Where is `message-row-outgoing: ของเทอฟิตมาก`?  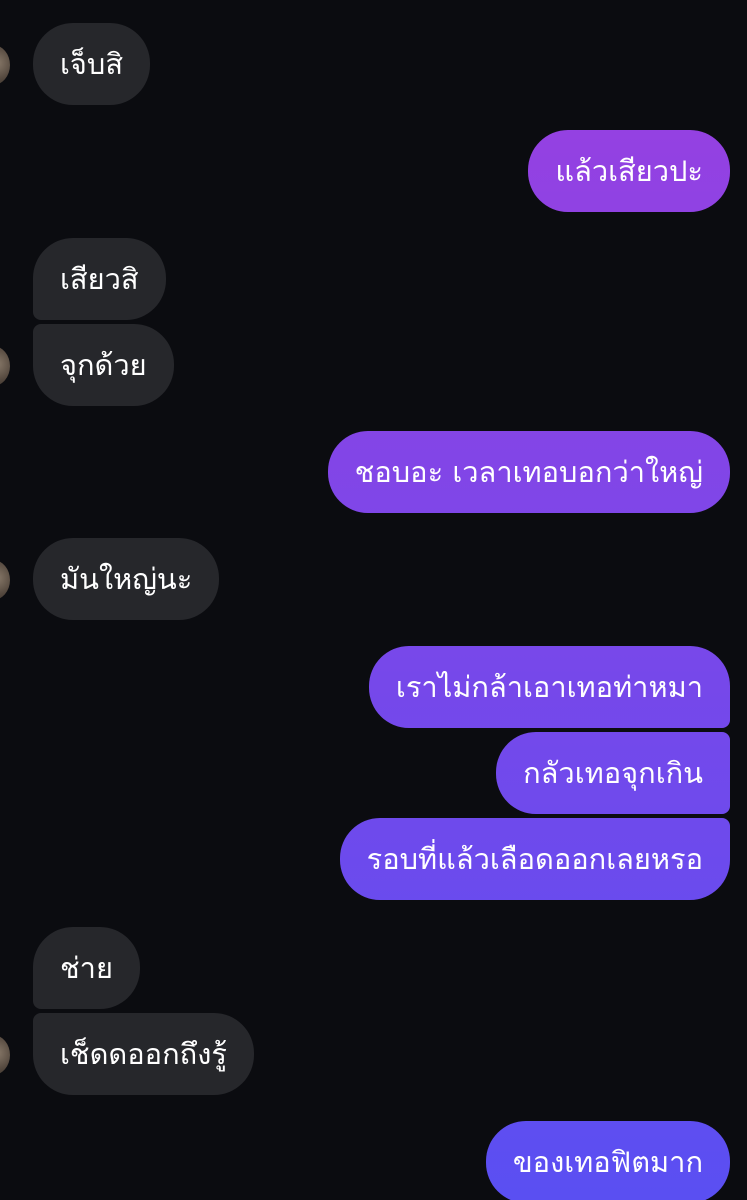
message-row-outgoing: ของเทอฟิตมาก is located at coordinates (373, 1160).